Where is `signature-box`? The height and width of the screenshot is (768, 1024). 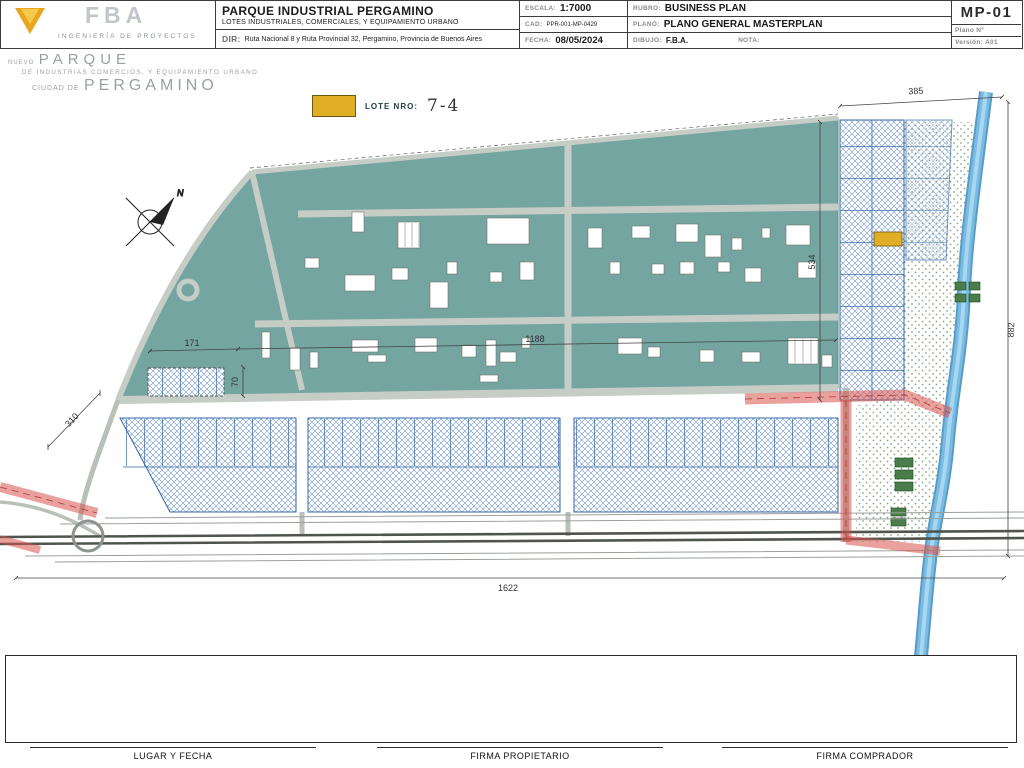 signature-box is located at coordinates (511, 699).